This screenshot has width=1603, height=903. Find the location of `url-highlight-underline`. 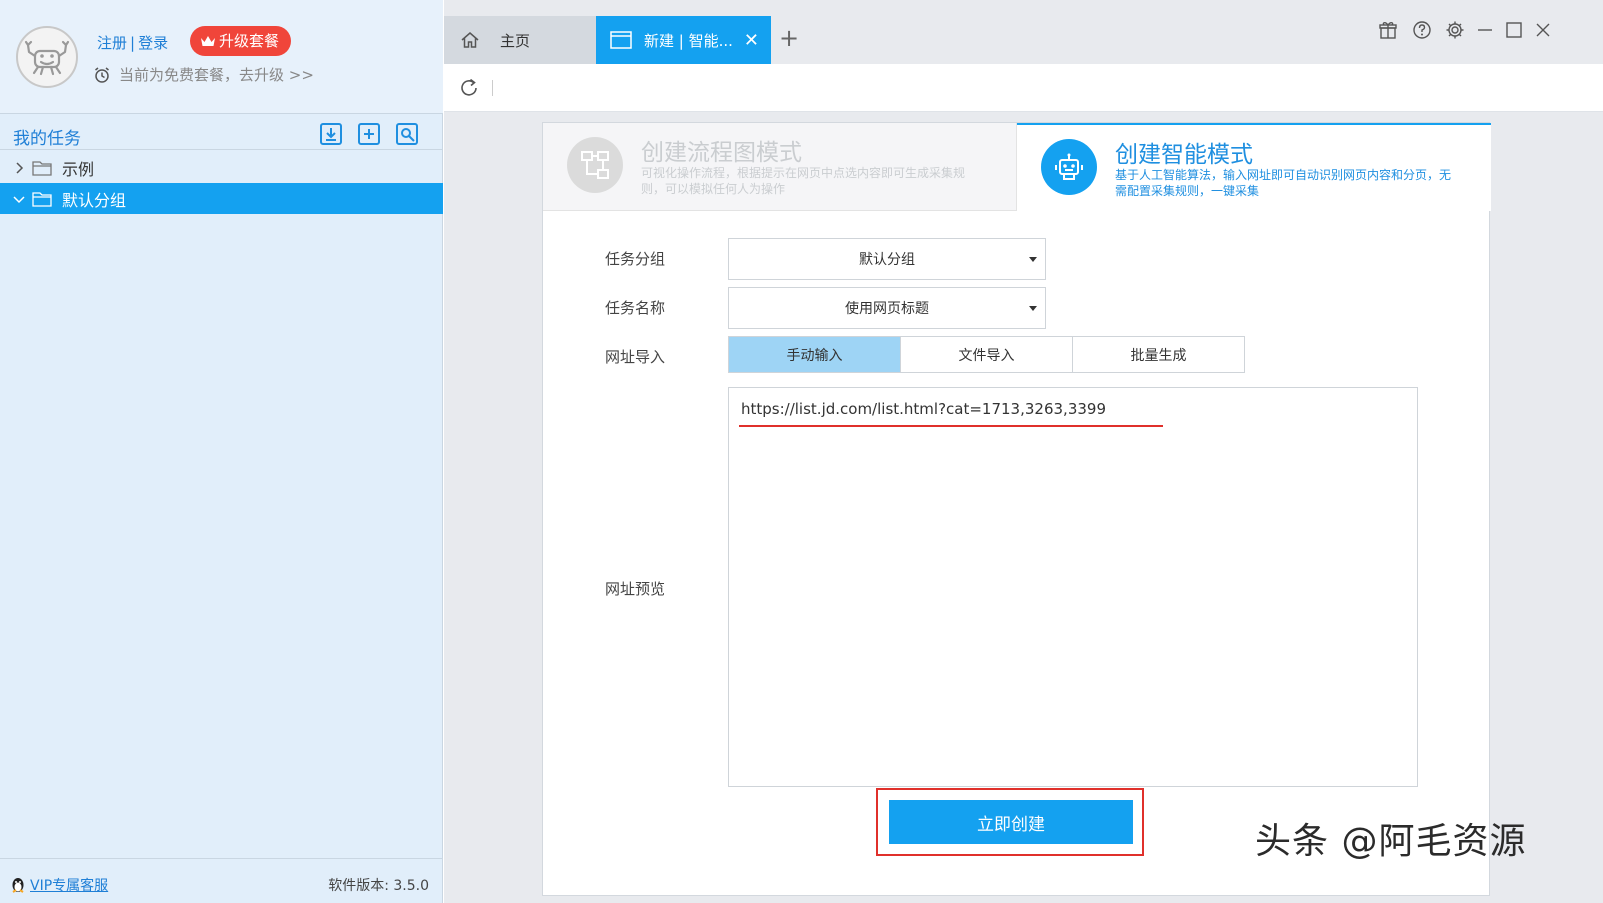

url-highlight-underline is located at coordinates (951, 426).